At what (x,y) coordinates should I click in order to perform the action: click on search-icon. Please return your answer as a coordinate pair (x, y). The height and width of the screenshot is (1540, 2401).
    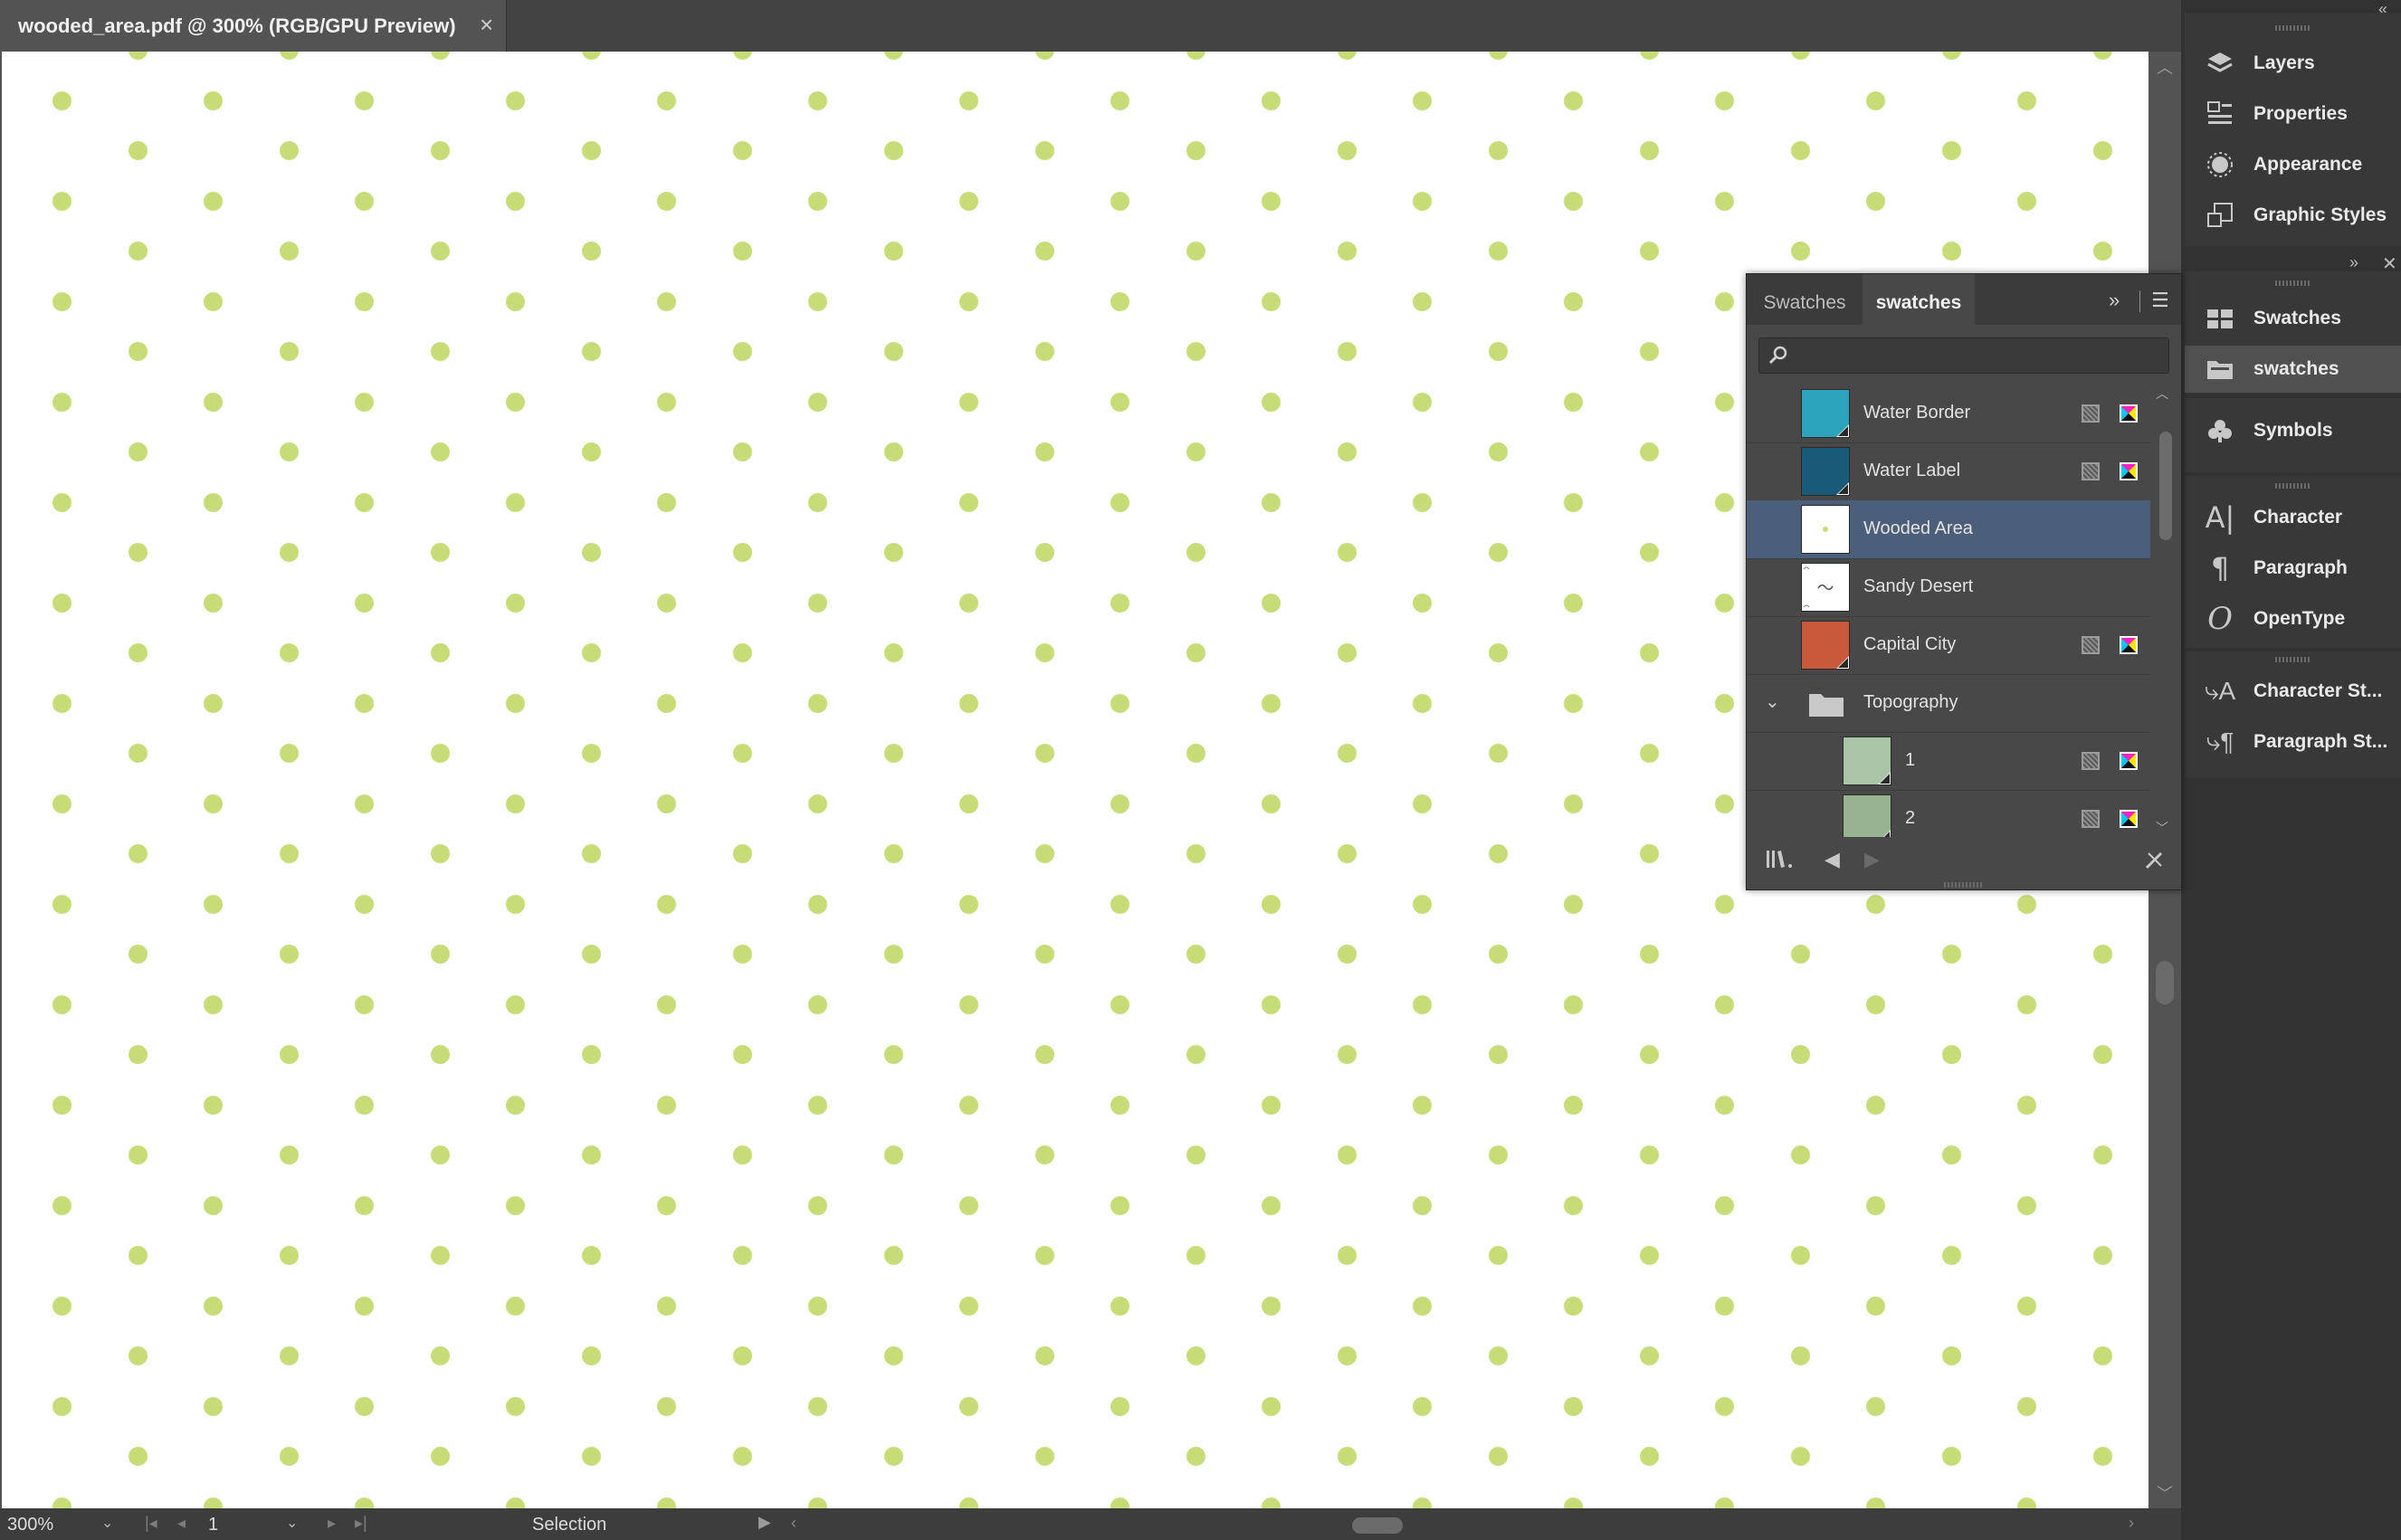
    Looking at the image, I should click on (1778, 358).